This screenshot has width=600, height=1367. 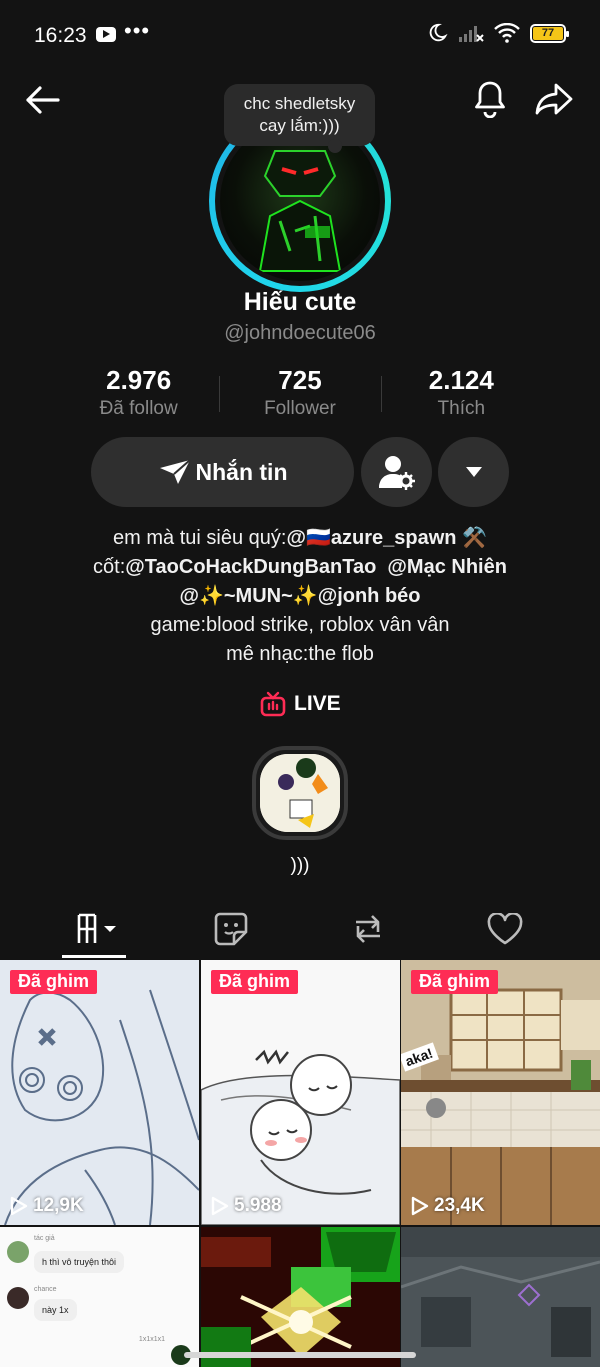 I want to click on share-button, so click(x=554, y=99).